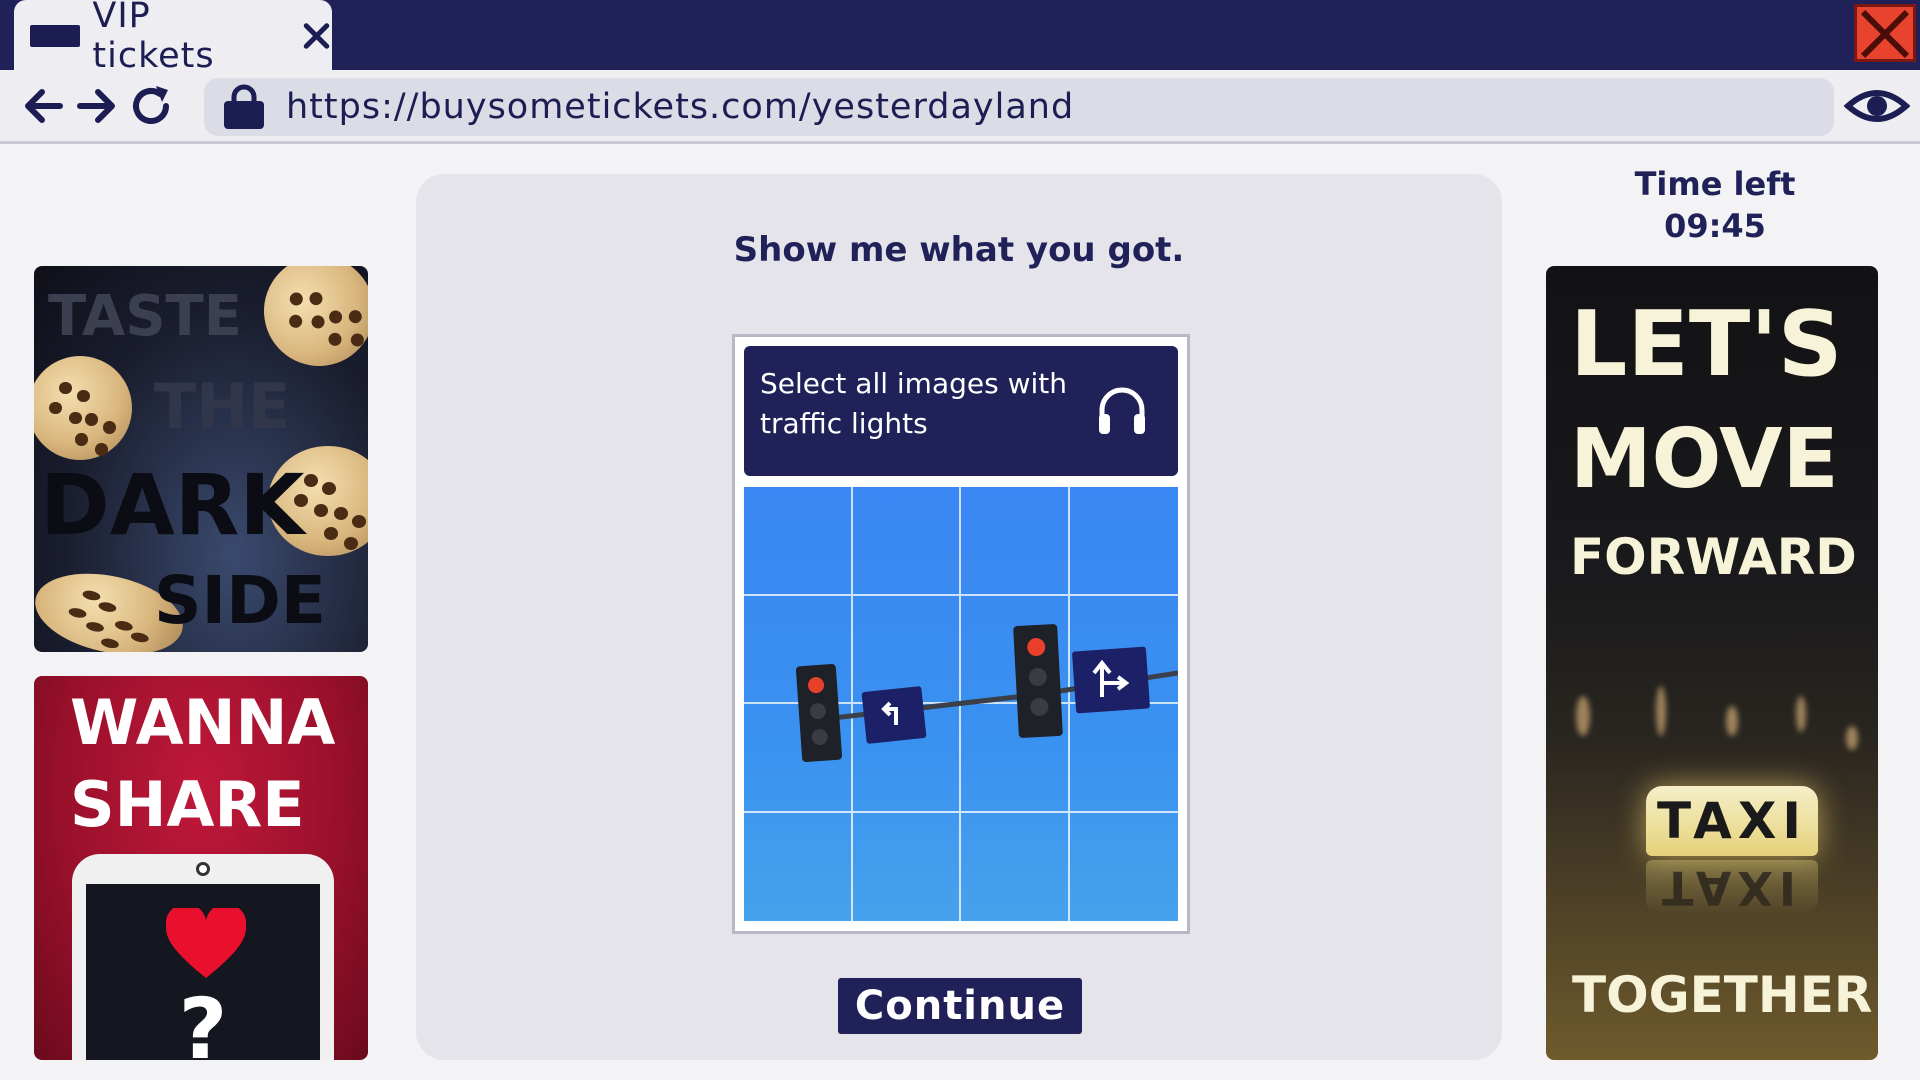  I want to click on taxi-sign-reflection: TAXI, so click(1732, 888).